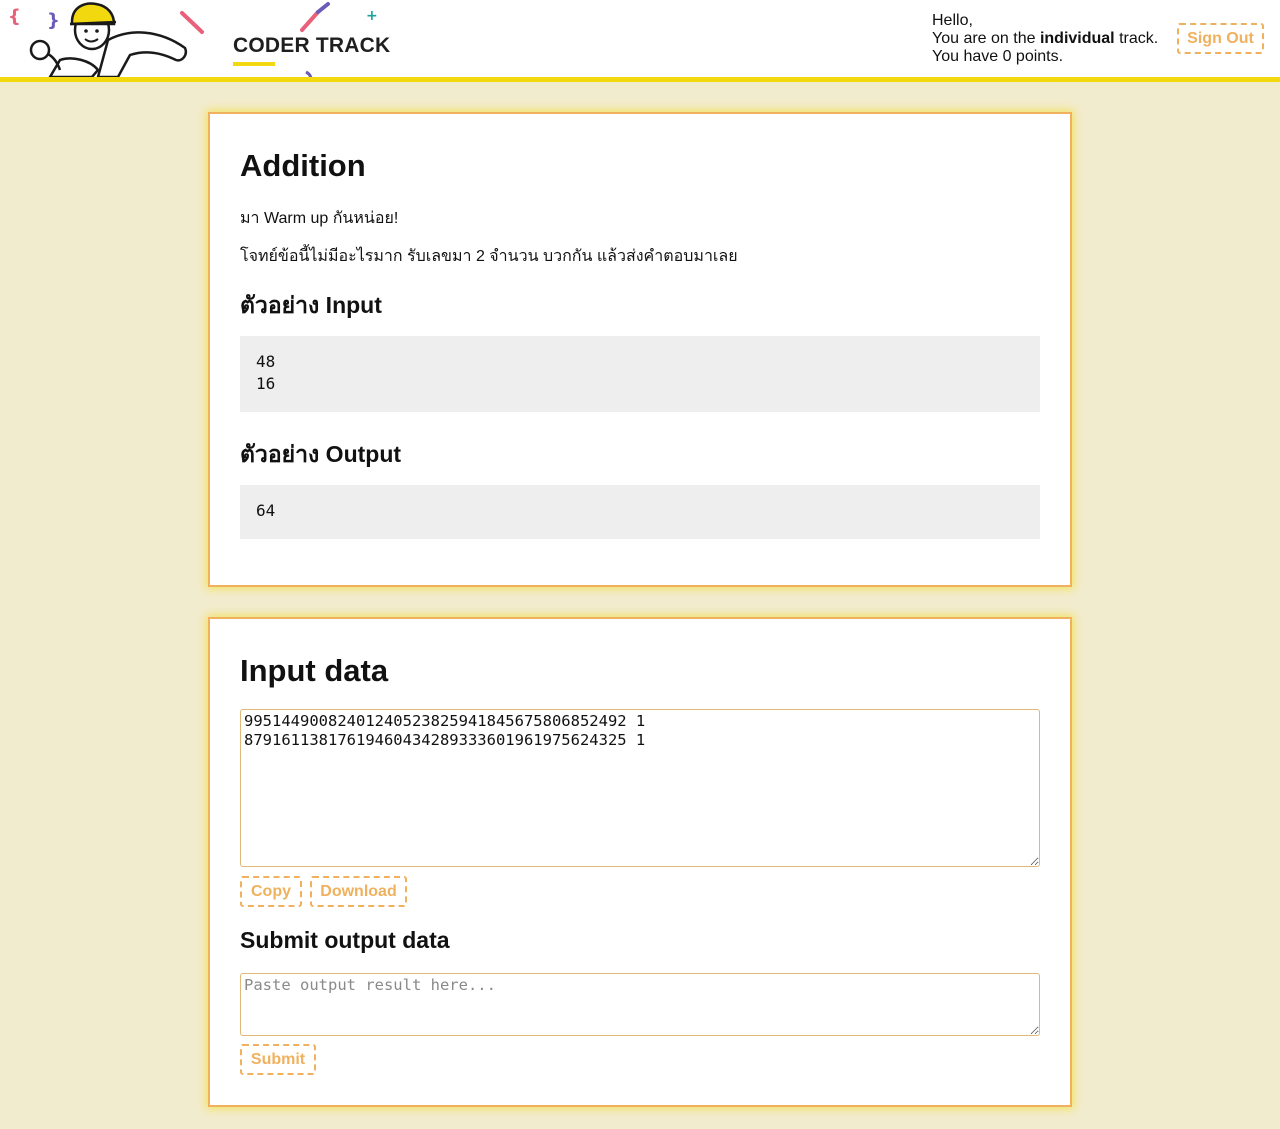 Image resolution: width=1280 pixels, height=1129 pixels. Describe the element at coordinates (278, 1059) in the screenshot. I see `submit-button: Submit` at that location.